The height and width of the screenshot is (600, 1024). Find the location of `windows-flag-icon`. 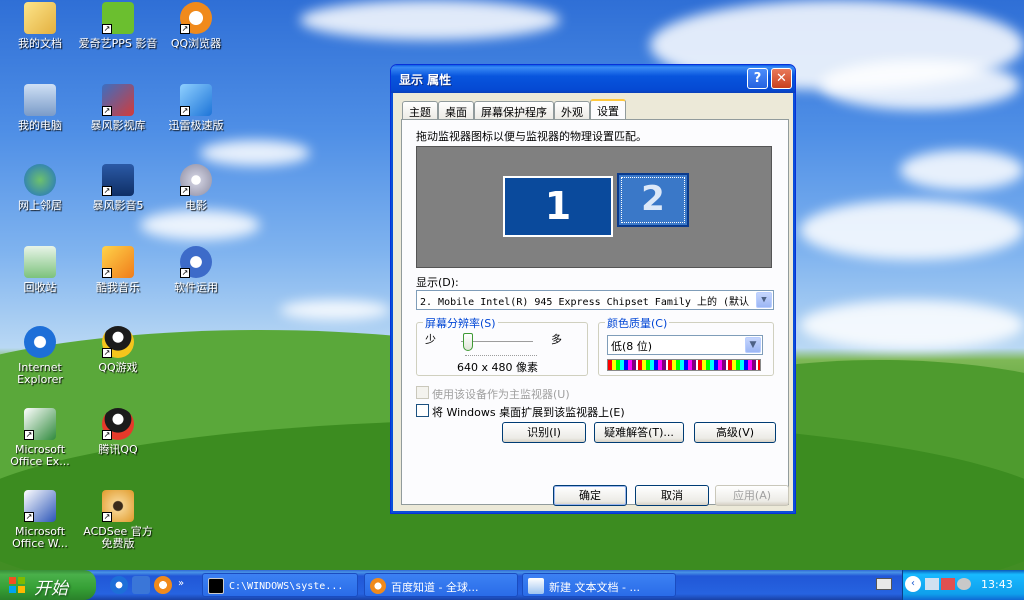

windows-flag-icon is located at coordinates (17, 585).